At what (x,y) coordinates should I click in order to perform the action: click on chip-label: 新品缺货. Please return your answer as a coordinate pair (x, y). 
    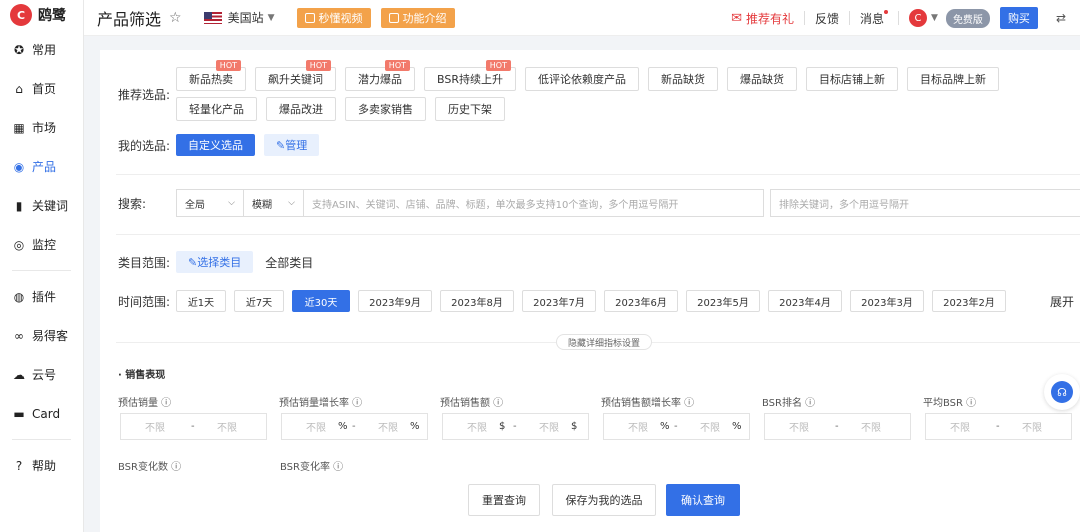
    Looking at the image, I should click on (682, 79).